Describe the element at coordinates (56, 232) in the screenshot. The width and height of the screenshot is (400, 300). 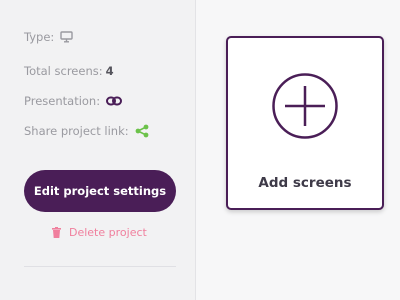
I see `trash-icon` at that location.